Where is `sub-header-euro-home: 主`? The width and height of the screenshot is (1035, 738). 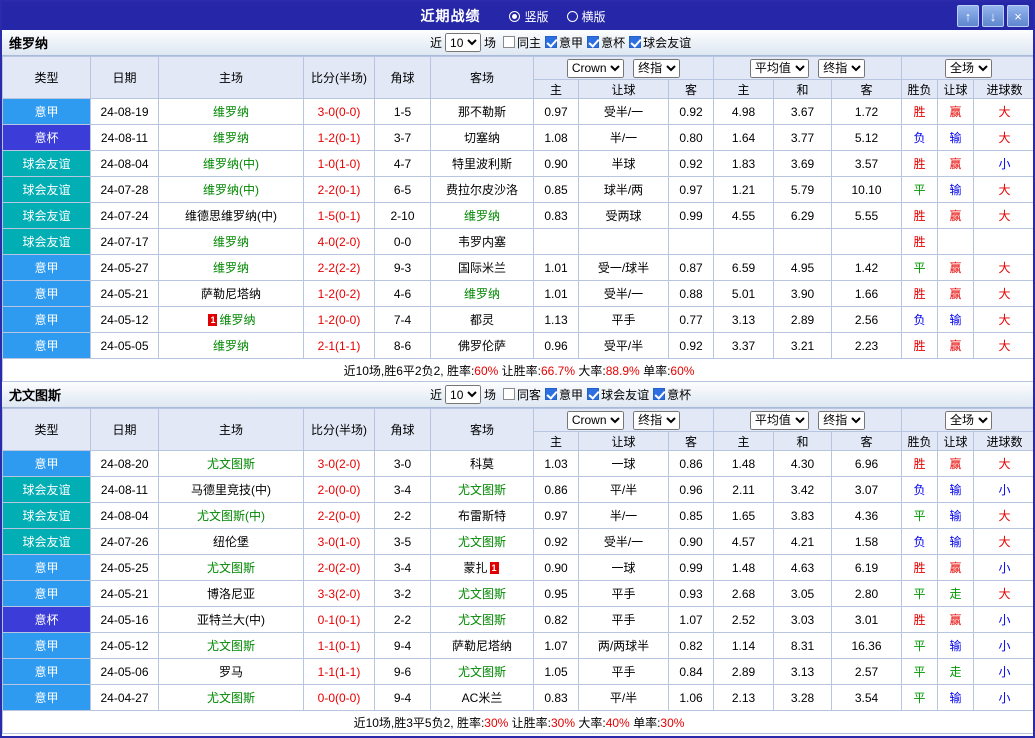
sub-header-euro-home: 主 is located at coordinates (744, 89).